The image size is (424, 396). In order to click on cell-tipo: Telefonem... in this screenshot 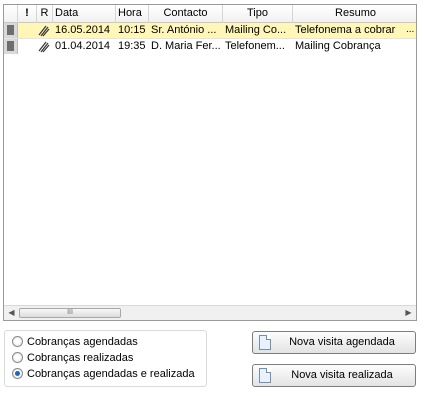, I will do `click(255, 46)`.